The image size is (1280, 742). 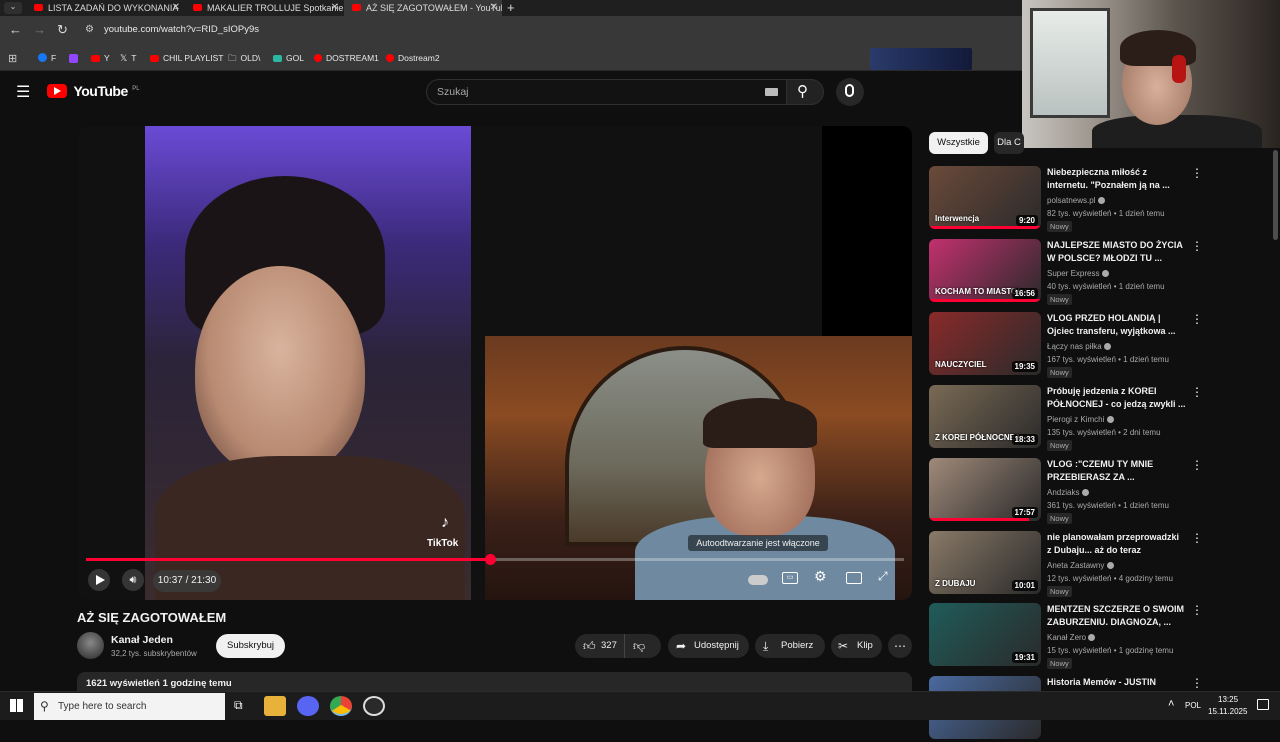 I want to click on channel-avatar, so click(x=90, y=645).